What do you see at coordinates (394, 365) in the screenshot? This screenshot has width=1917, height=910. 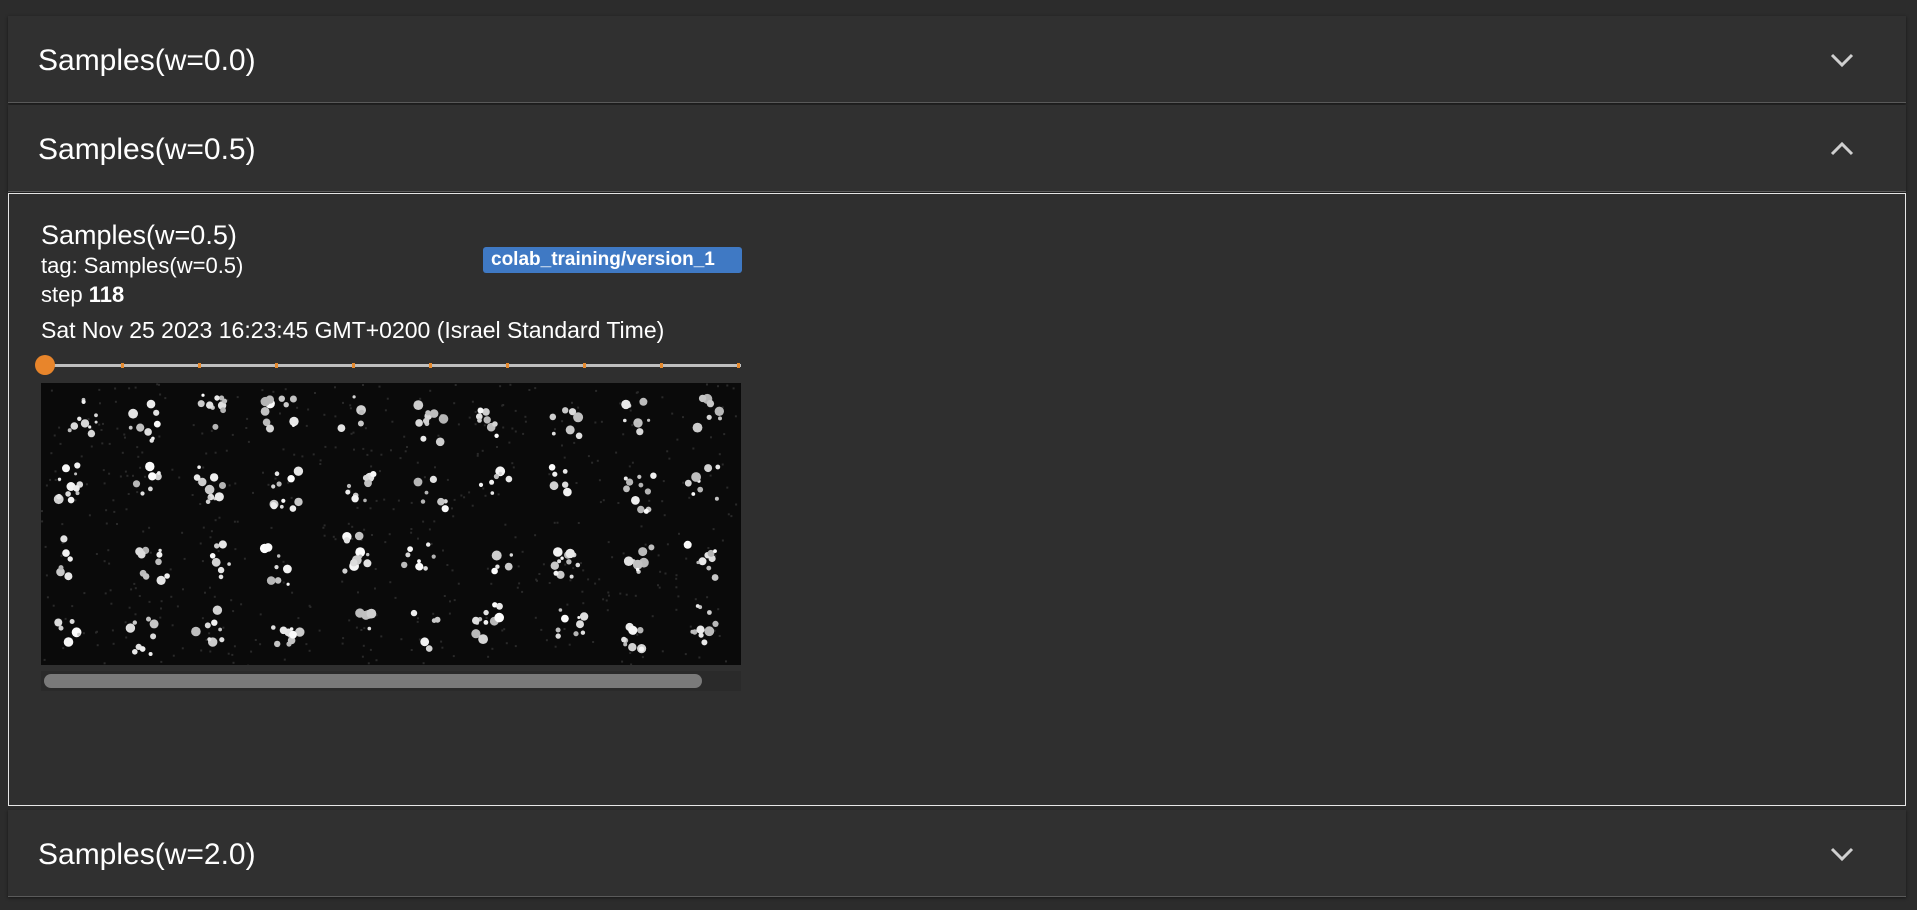 I see `slider-track` at bounding box center [394, 365].